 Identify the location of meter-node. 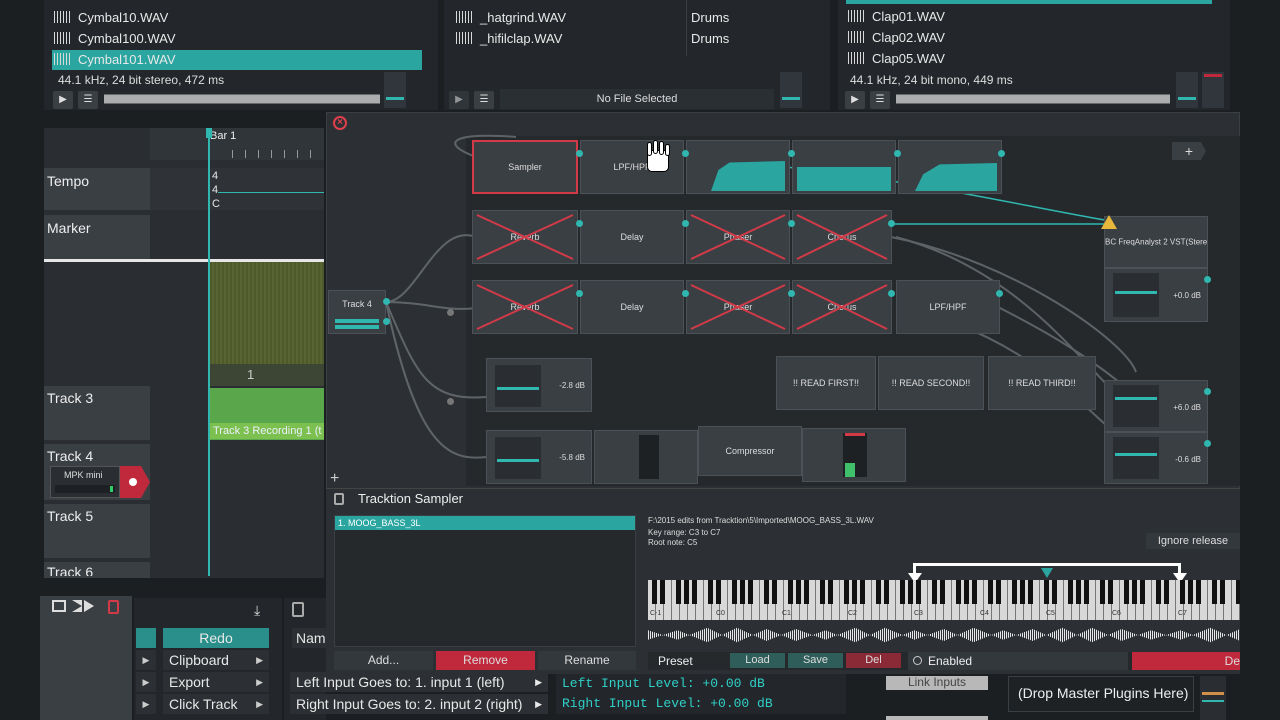
(646, 457).